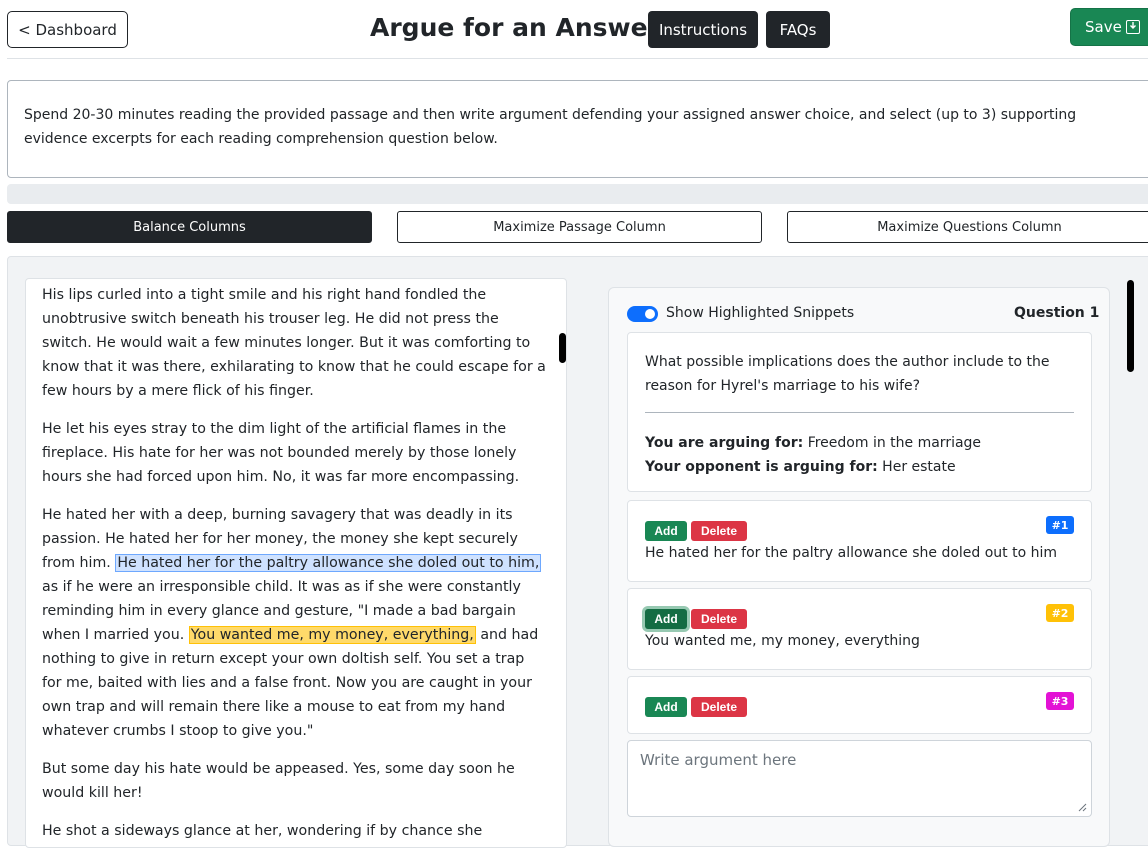 This screenshot has height=848, width=1148. I want to click on arguing-for-value: Freedom in the marriage, so click(894, 443).